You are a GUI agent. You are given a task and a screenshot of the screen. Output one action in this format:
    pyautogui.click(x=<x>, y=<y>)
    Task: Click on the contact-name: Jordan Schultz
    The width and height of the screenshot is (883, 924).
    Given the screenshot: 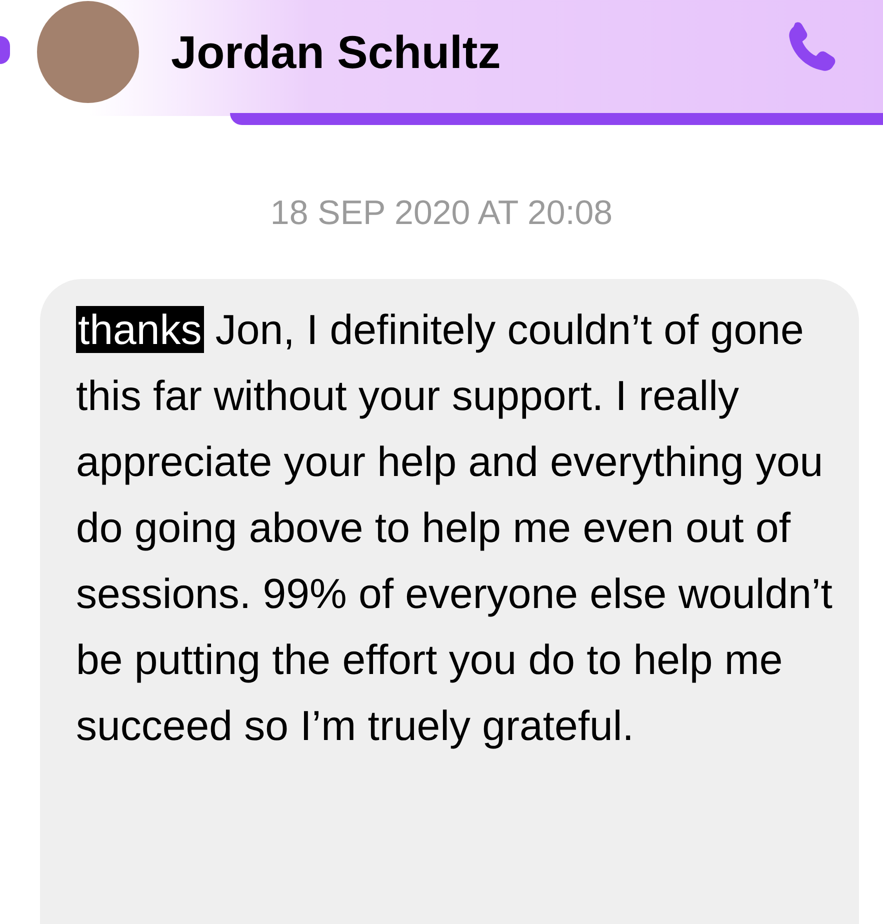 What is the action you would take?
    pyautogui.click(x=336, y=52)
    